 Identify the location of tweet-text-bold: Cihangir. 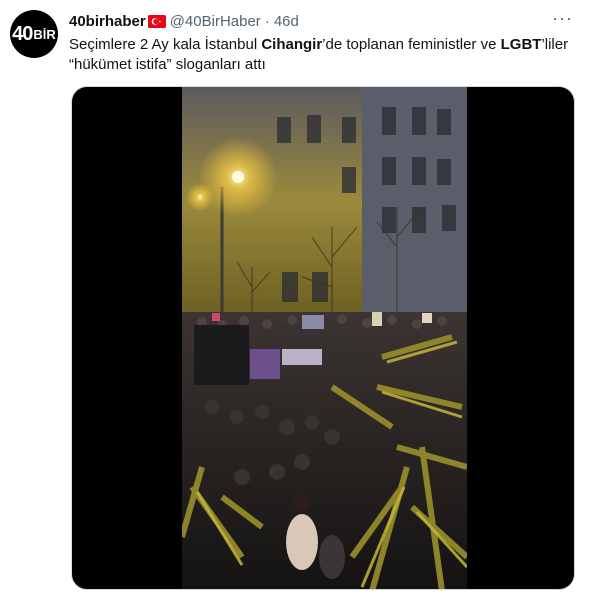
(291, 44).